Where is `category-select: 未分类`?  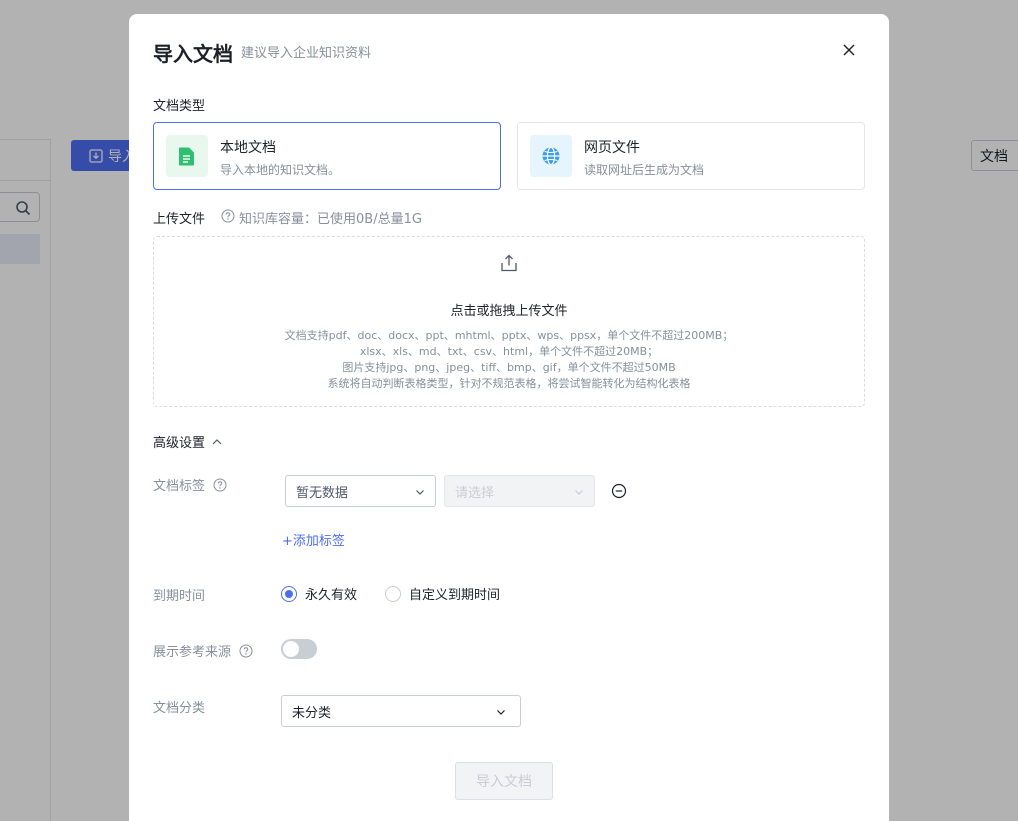 category-select: 未分类 is located at coordinates (401, 711).